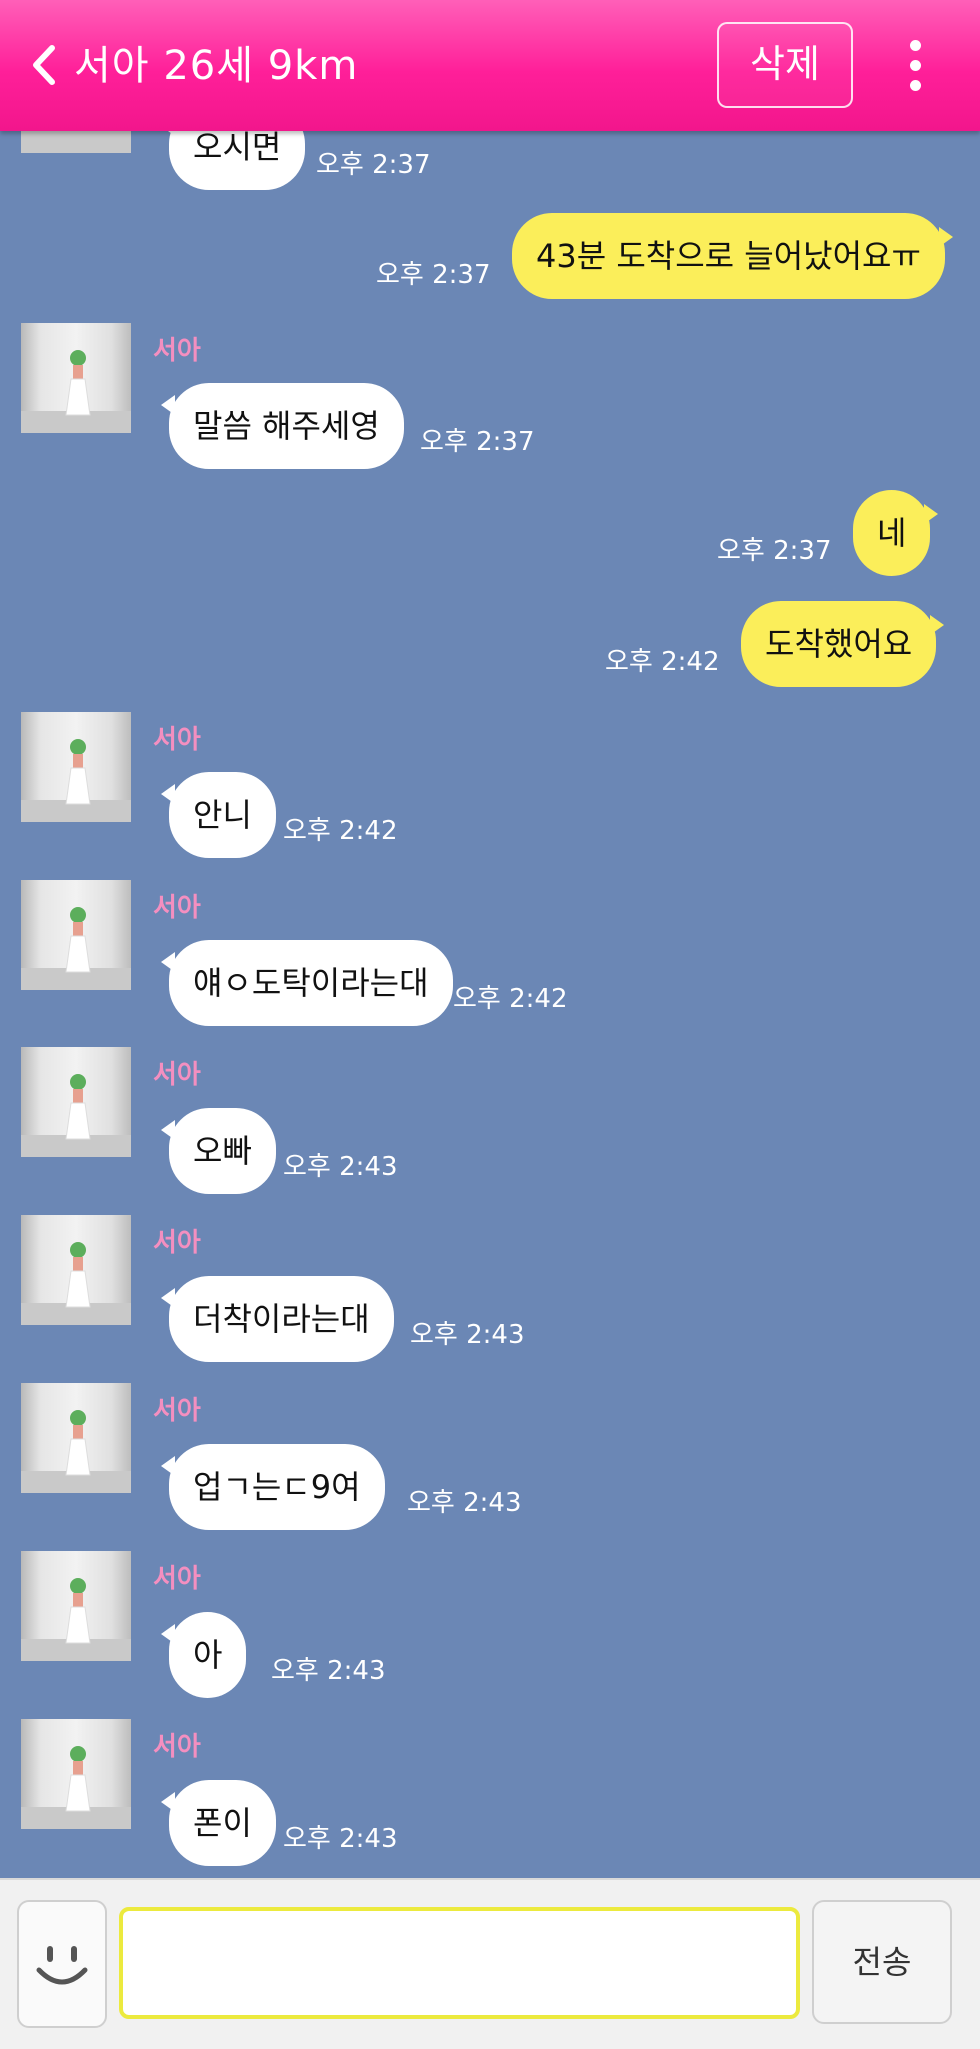  What do you see at coordinates (307, 983) in the screenshot?
I see `message-bubble: 얘ㅇ도탁이라는대` at bounding box center [307, 983].